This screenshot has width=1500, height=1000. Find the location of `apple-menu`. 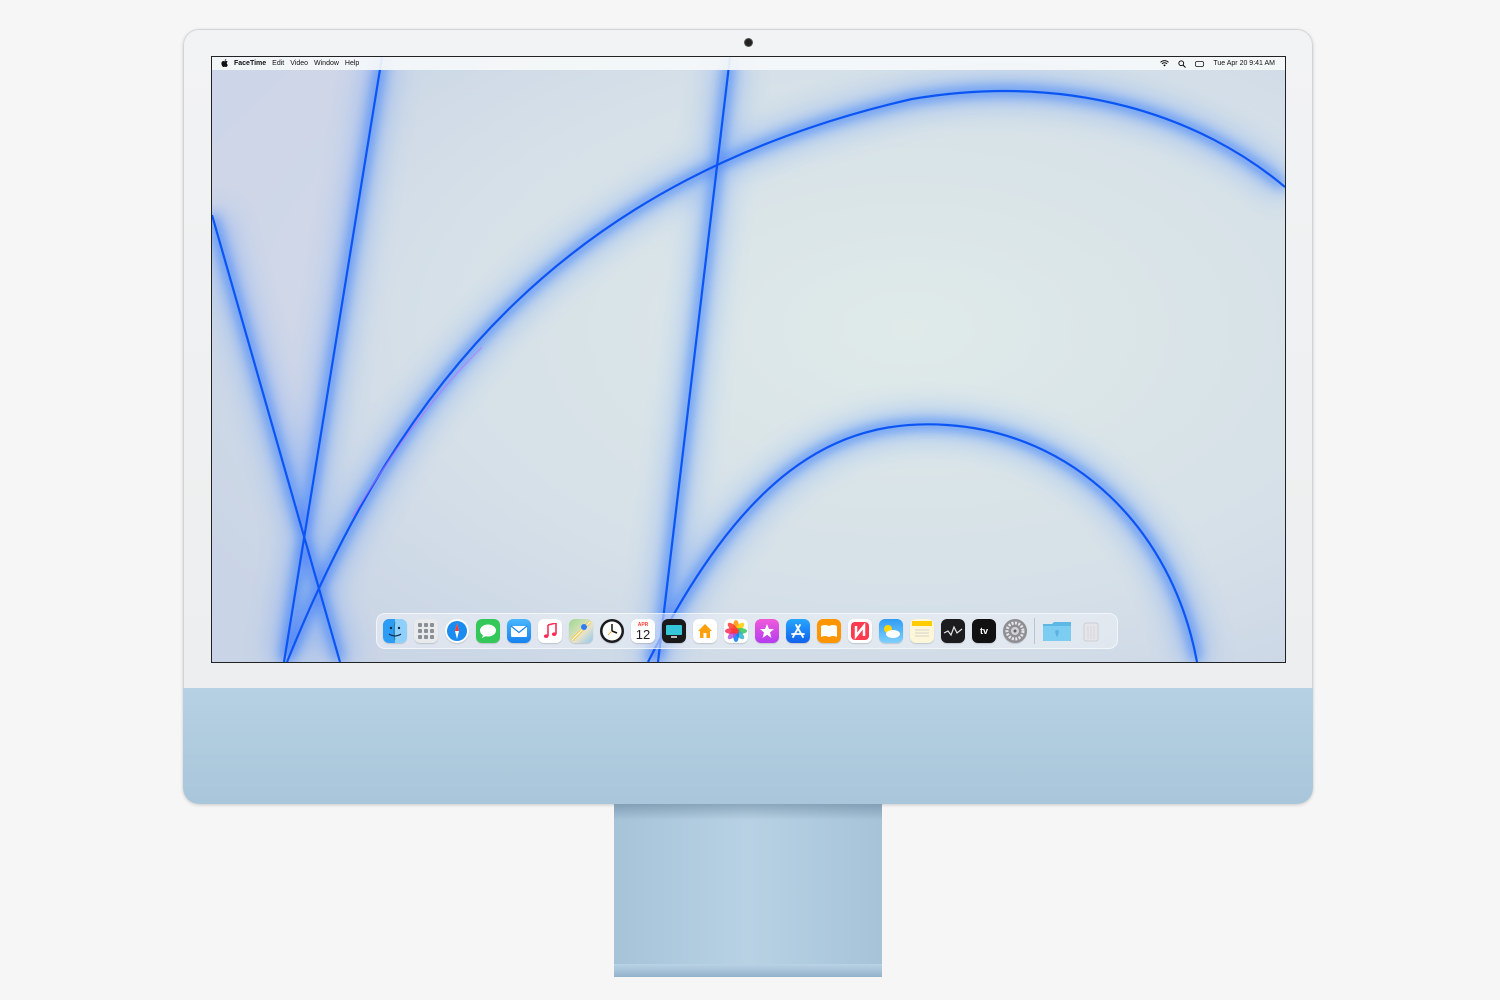

apple-menu is located at coordinates (224, 63).